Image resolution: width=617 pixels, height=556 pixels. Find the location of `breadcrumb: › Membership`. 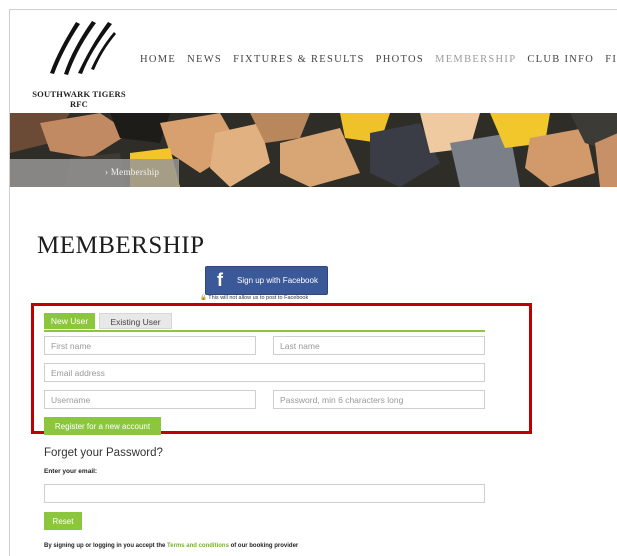

breadcrumb: › Membership is located at coordinates (94, 173).